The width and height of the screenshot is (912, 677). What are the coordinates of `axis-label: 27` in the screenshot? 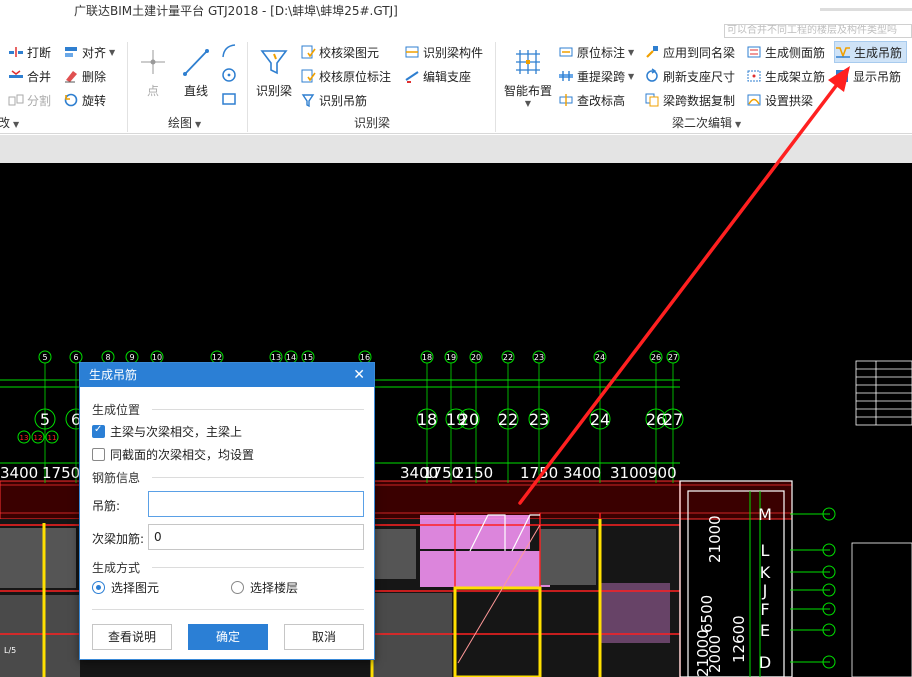 It's located at (673, 357).